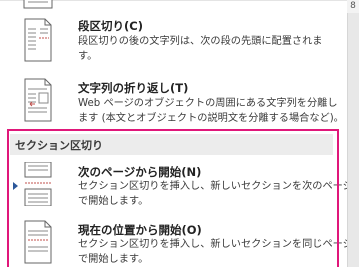 This screenshot has height=267, width=359. I want to click on continuous-desc-line2: で開始します。, so click(113, 259).